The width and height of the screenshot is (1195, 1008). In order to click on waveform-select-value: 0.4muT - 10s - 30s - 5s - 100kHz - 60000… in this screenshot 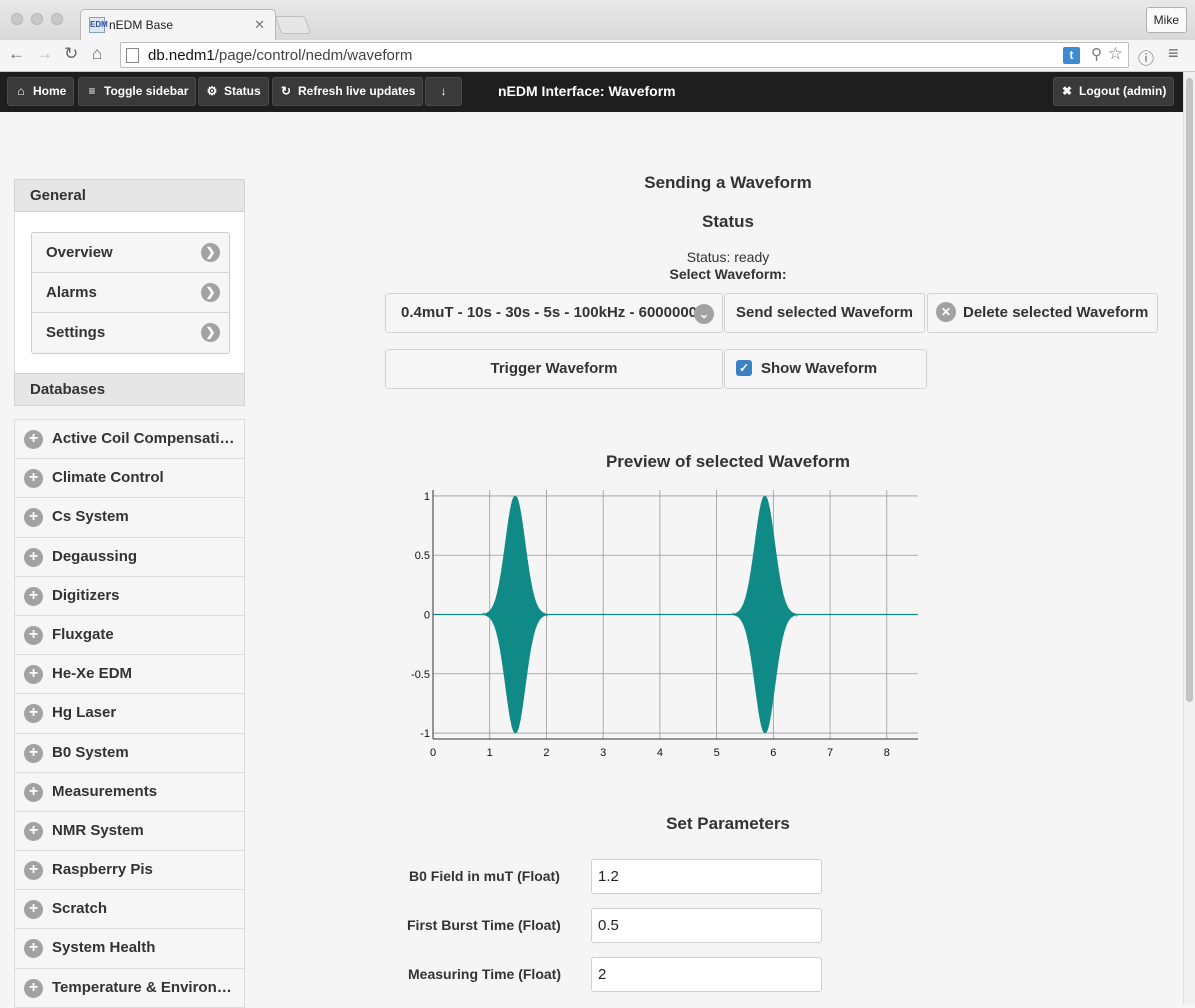, I will do `click(549, 312)`.